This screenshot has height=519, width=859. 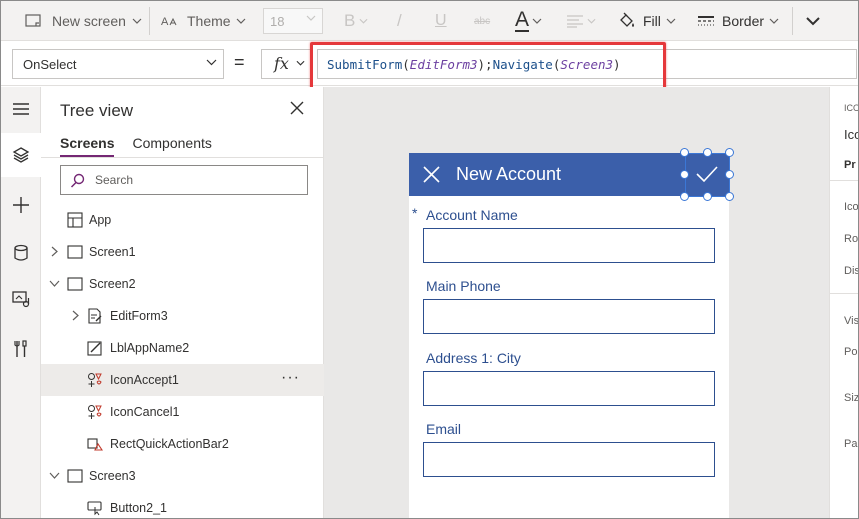 I want to click on border-style-icon, so click(x=706, y=21).